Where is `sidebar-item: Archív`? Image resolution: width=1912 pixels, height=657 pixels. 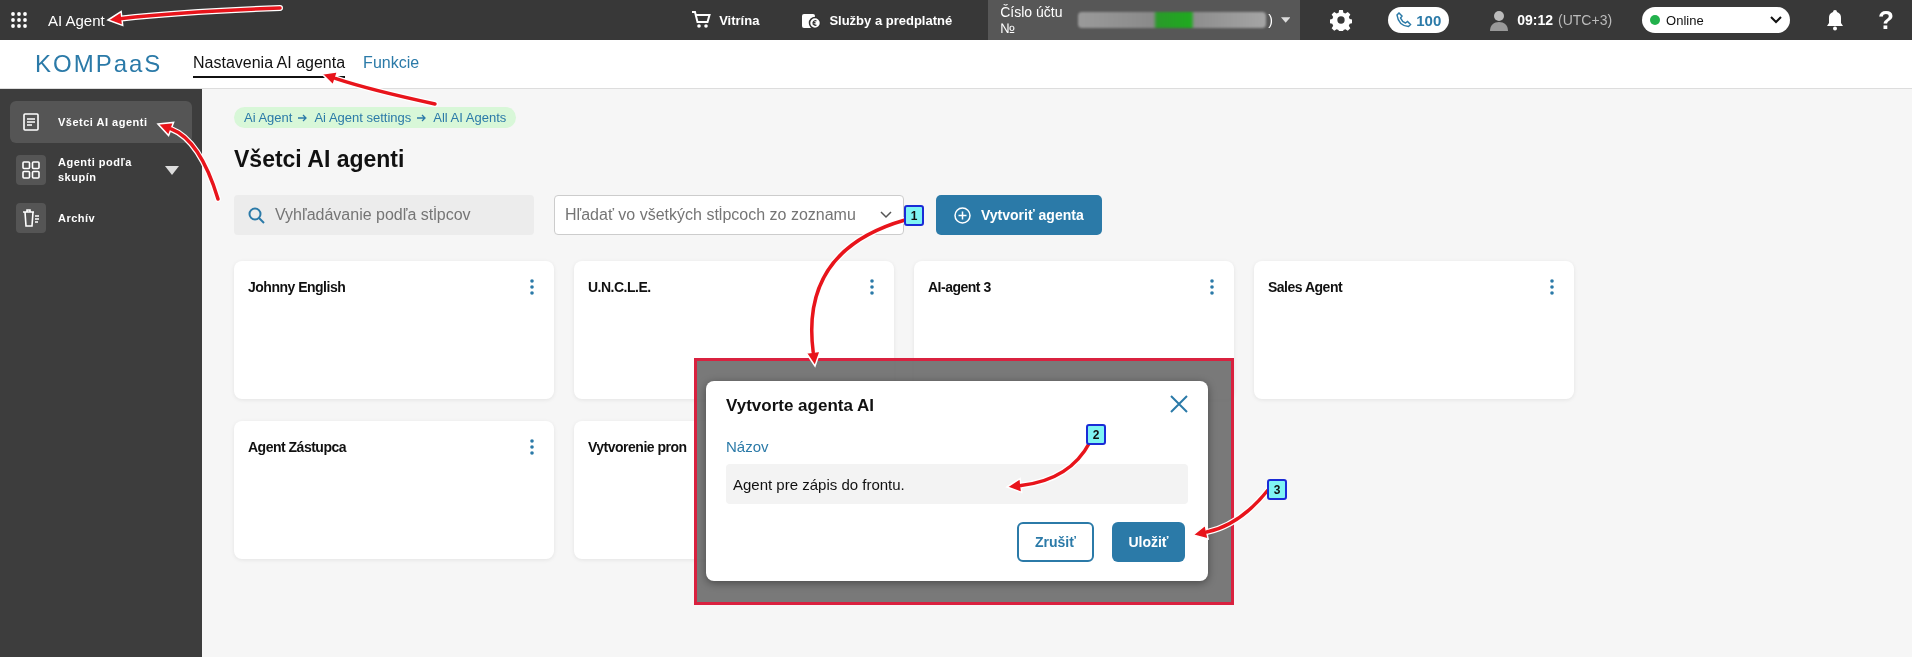 sidebar-item: Archív is located at coordinates (101, 218).